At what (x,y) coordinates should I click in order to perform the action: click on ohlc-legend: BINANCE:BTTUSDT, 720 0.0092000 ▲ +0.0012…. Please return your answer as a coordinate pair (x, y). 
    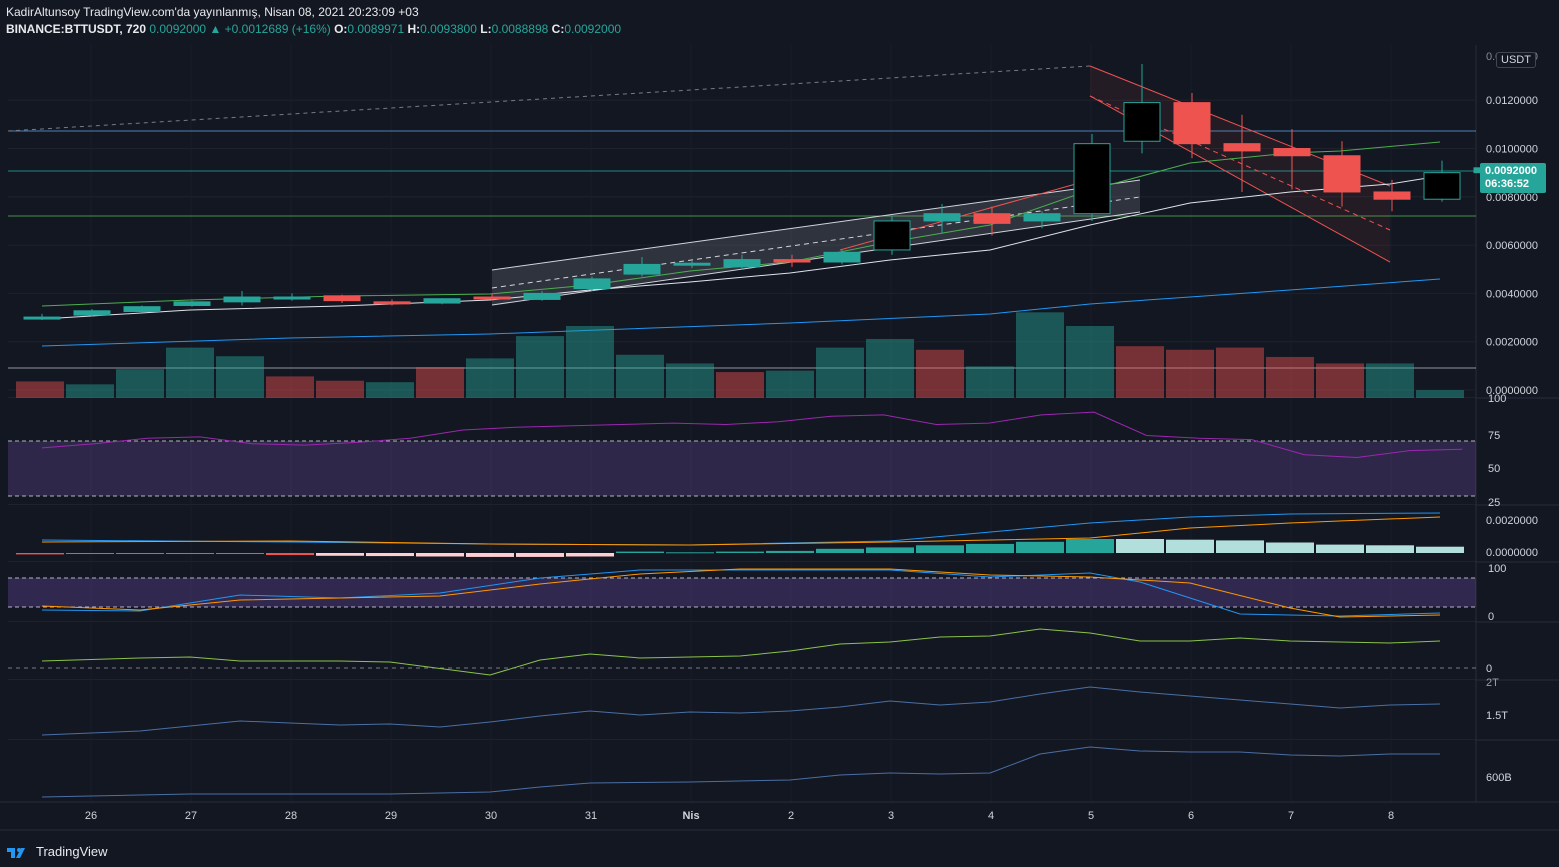
    Looking at the image, I should click on (313, 29).